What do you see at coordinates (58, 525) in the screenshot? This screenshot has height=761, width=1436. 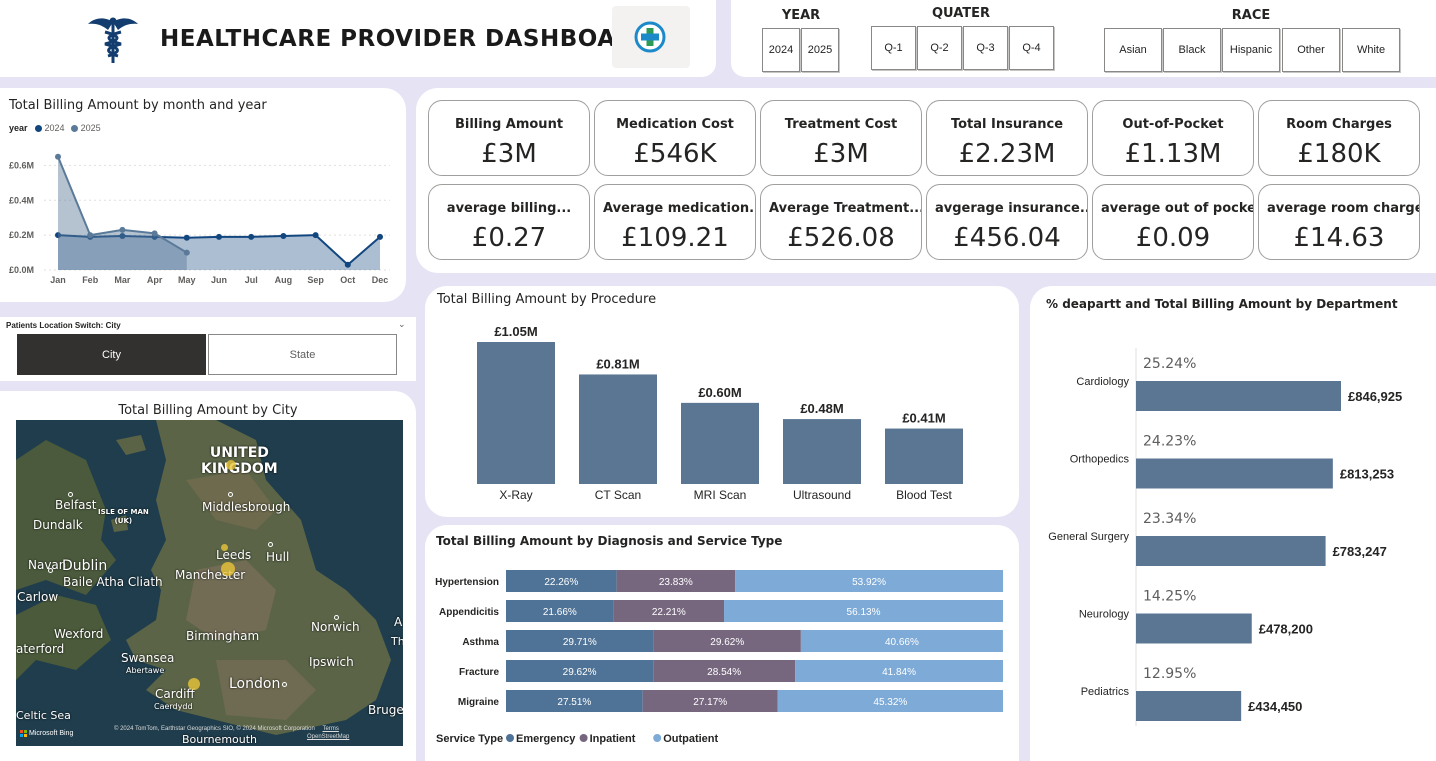 I see `map-label-dundalk: Dundalk` at bounding box center [58, 525].